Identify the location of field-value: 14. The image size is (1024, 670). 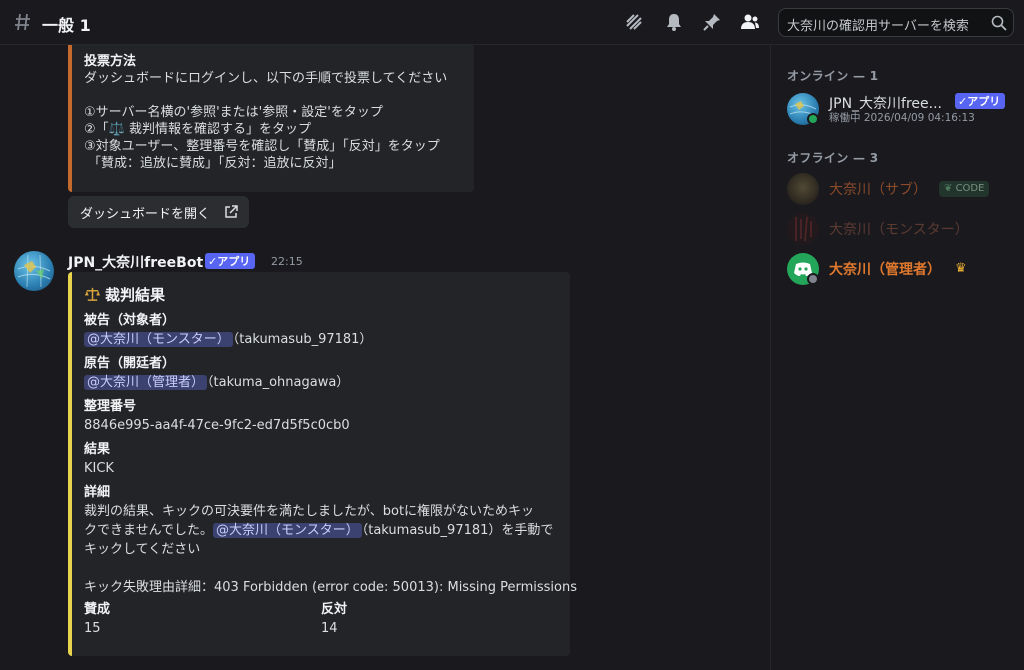
(329, 628).